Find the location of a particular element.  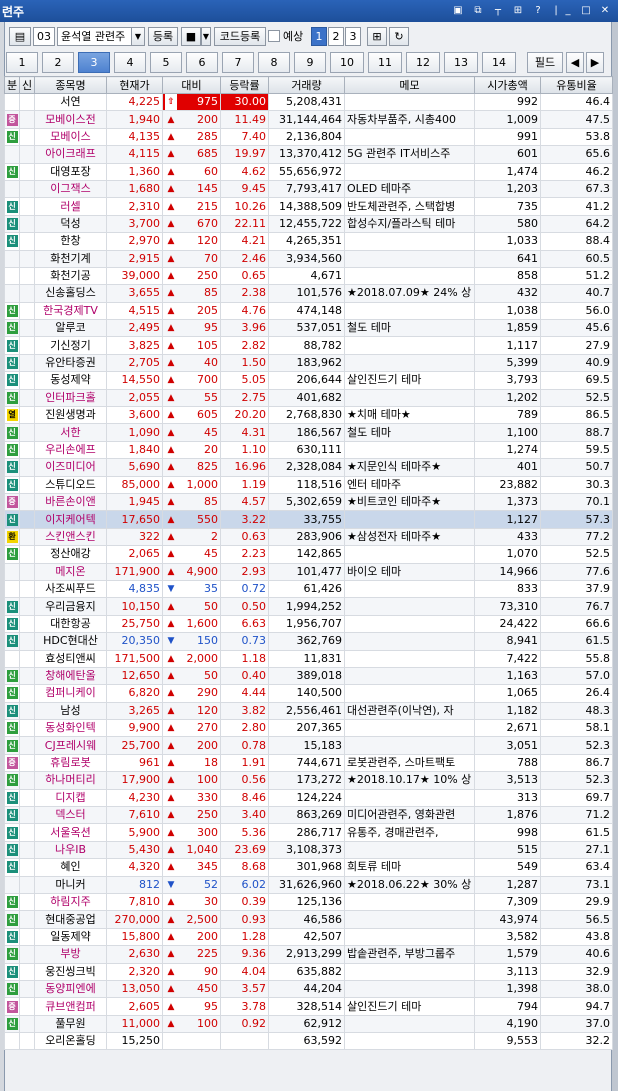

stock-name: 부방 is located at coordinates (70, 954).